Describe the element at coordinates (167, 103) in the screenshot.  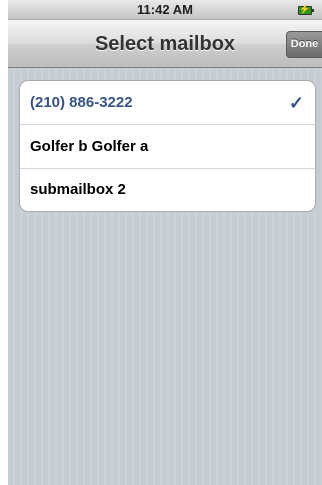
I see `mailbox-item-selected: (210) 886-3222 ✓` at that location.